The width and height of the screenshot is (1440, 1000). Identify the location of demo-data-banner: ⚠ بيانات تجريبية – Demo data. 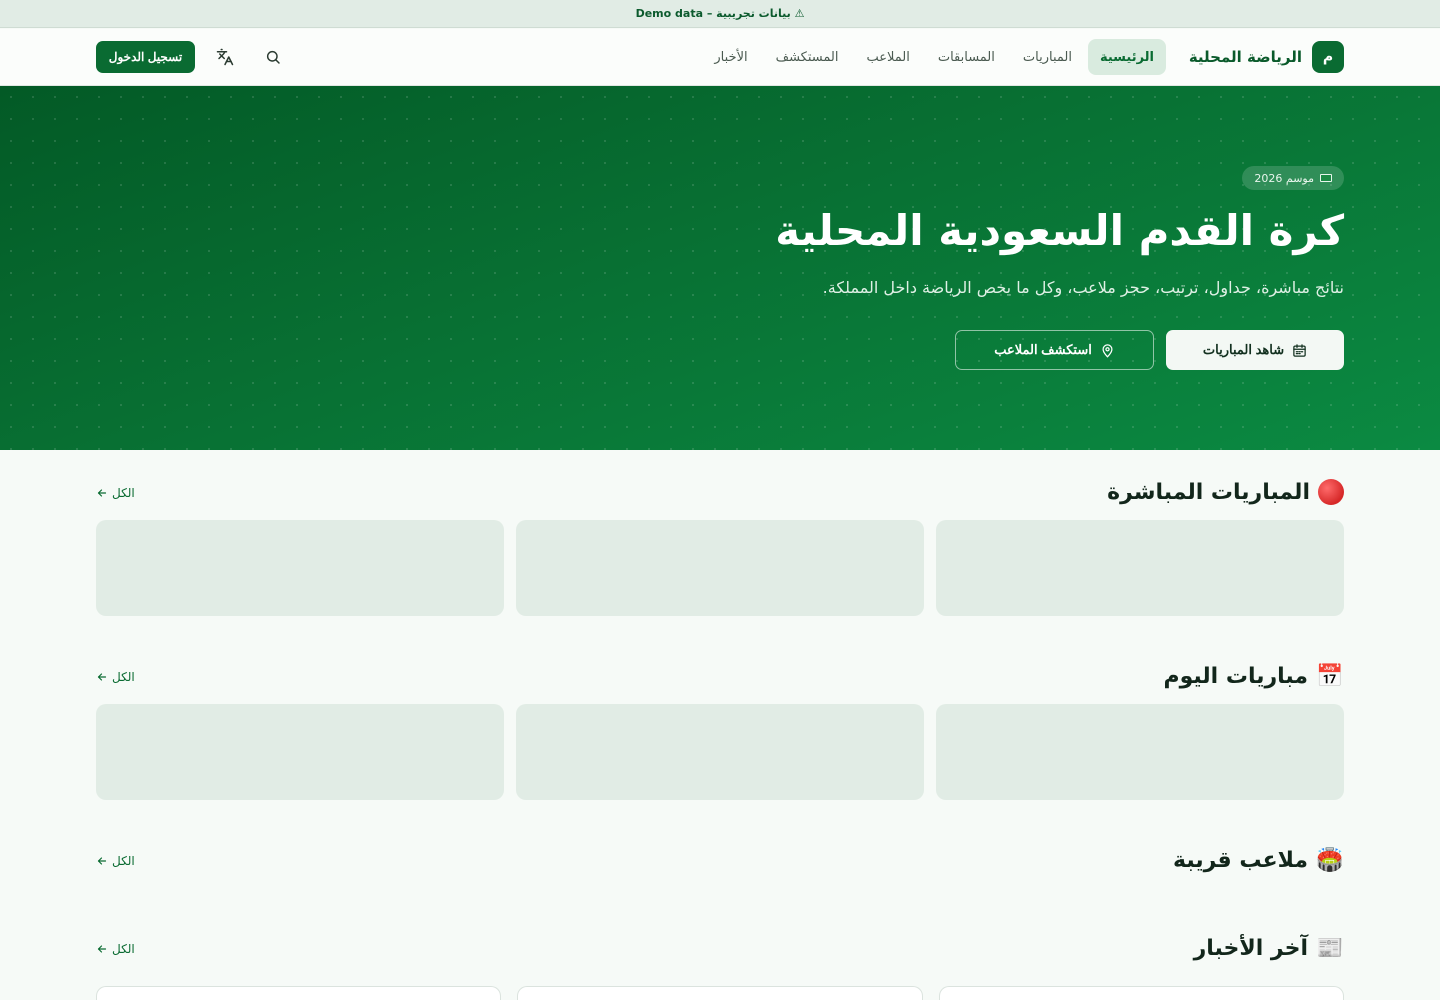
(720, 14).